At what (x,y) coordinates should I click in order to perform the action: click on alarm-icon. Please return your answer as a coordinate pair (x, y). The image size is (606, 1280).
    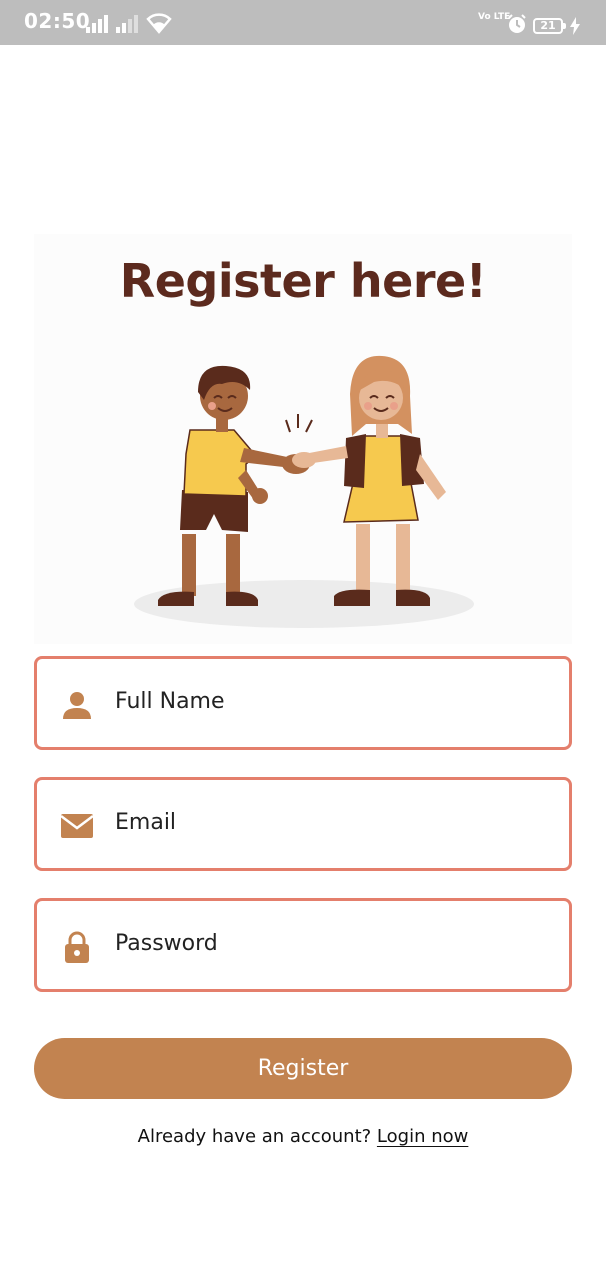
    Looking at the image, I should click on (517, 23).